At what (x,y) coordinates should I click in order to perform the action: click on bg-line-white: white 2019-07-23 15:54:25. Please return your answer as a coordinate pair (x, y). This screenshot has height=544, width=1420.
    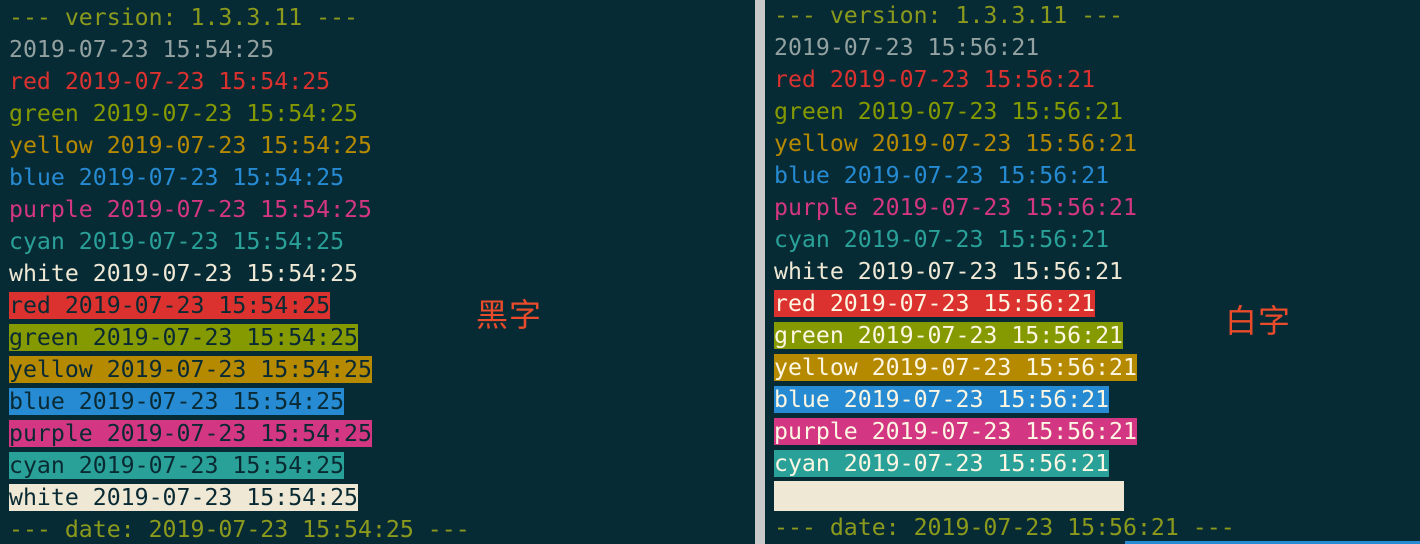
    Looking at the image, I should click on (184, 497).